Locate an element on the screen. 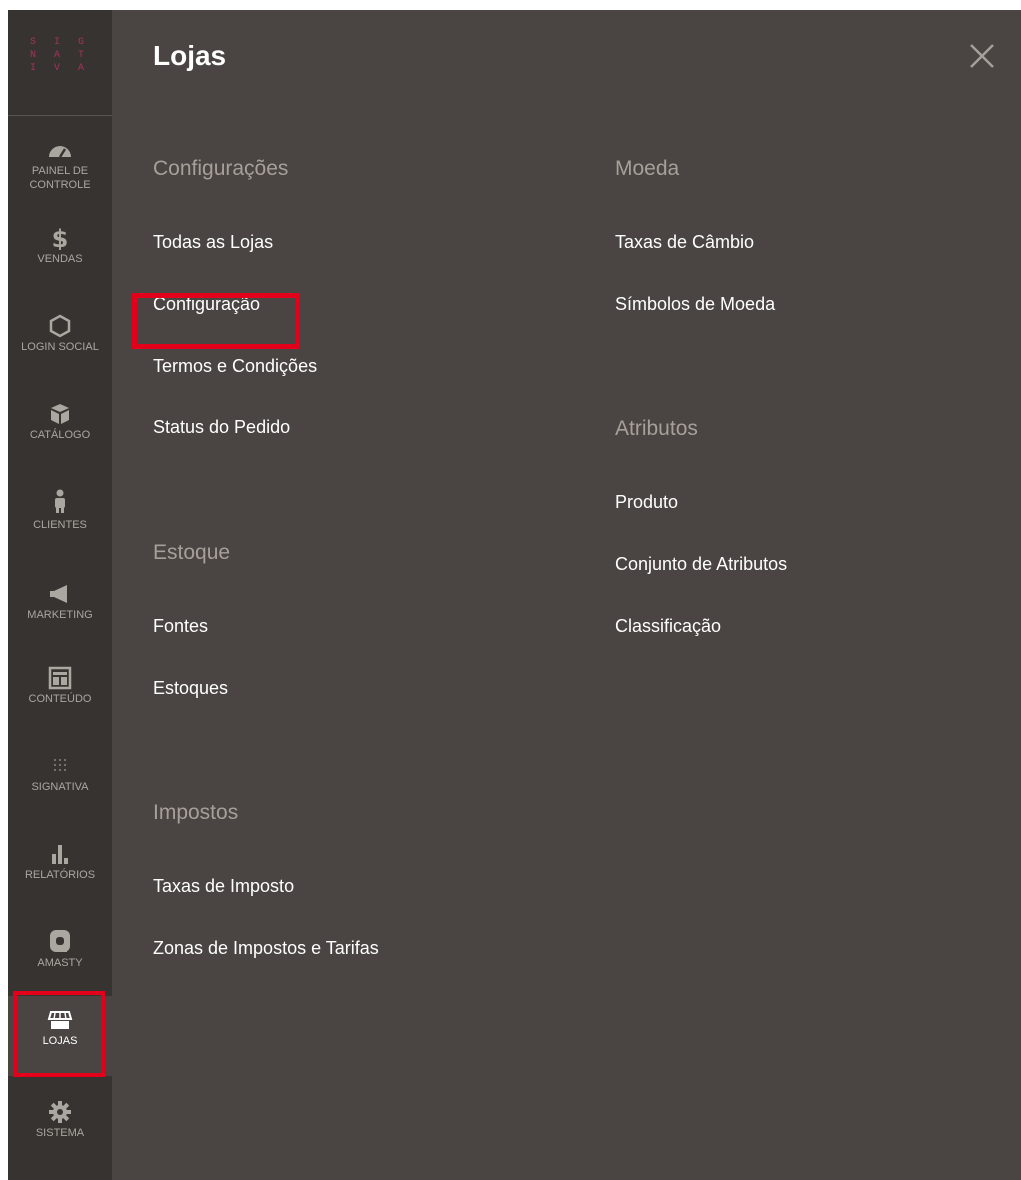 This screenshot has height=1180, width=1021. page-title: Lojas is located at coordinates (190, 55).